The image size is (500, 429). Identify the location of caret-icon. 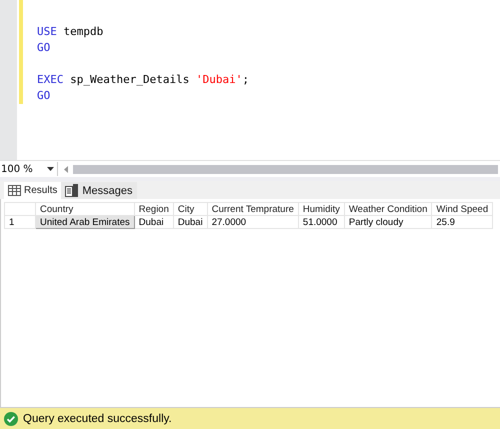
(50, 169).